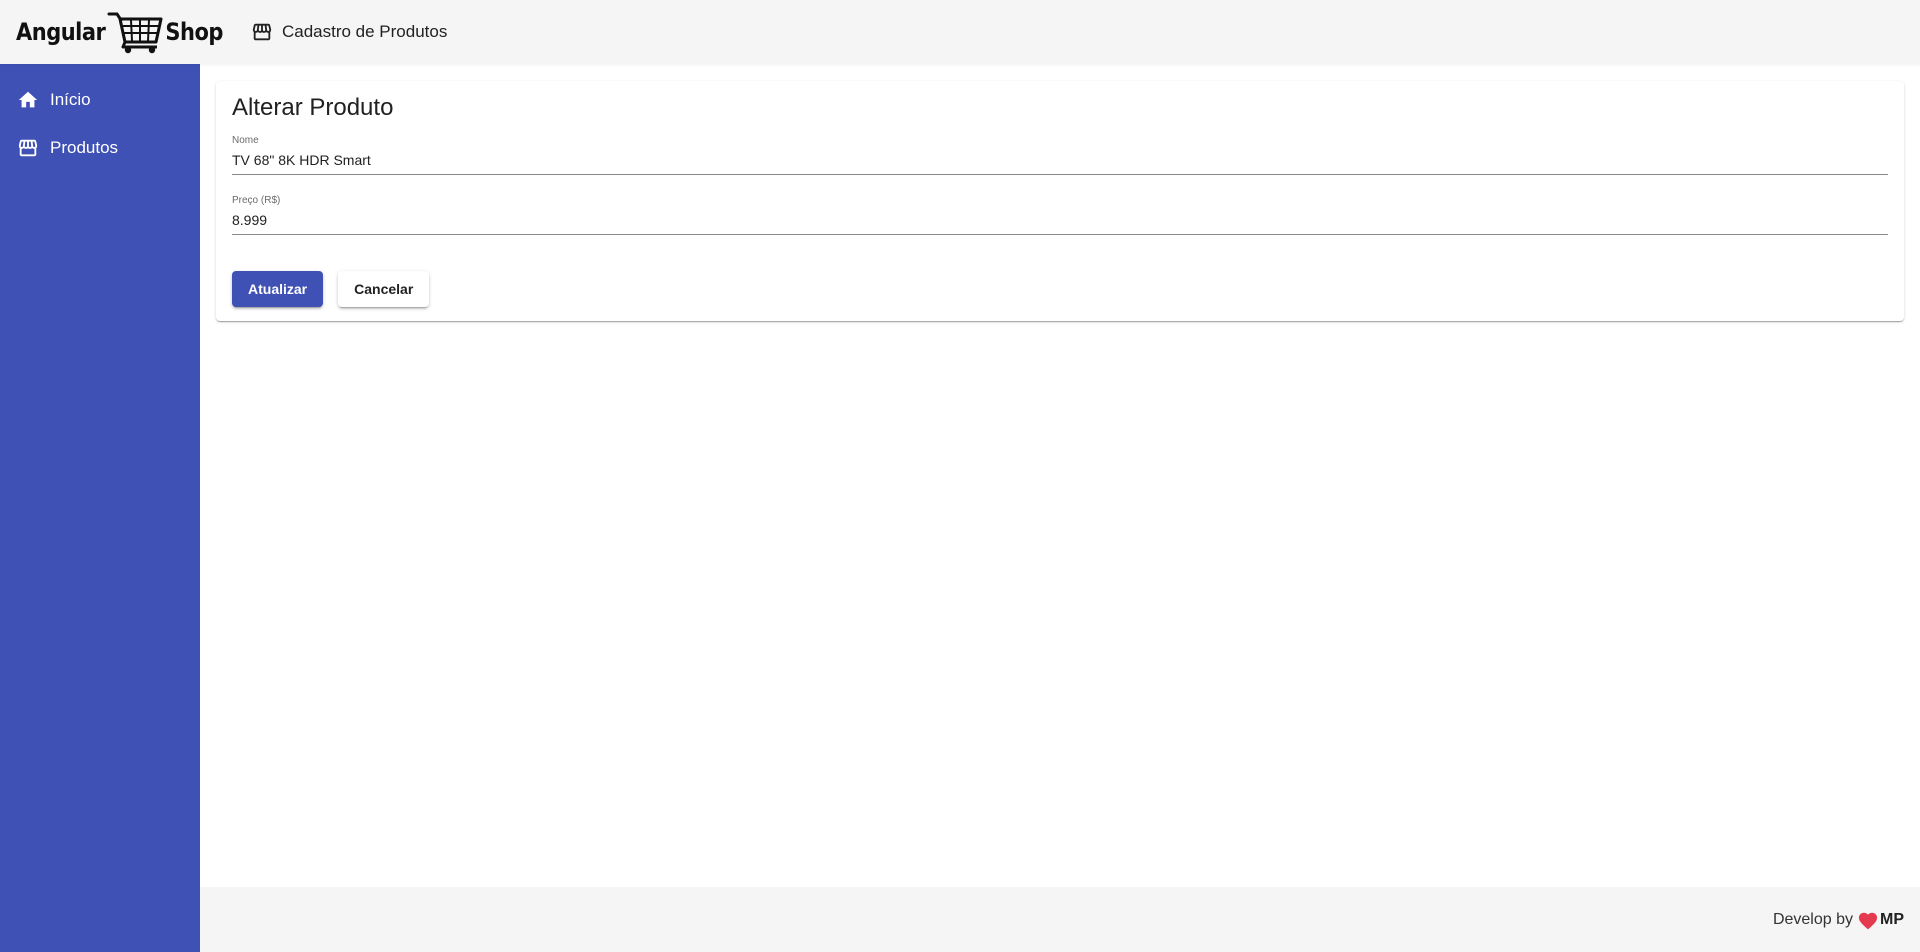 This screenshot has width=1920, height=952. Describe the element at coordinates (70, 99) in the screenshot. I see `sidebar-item-label: Início` at that location.